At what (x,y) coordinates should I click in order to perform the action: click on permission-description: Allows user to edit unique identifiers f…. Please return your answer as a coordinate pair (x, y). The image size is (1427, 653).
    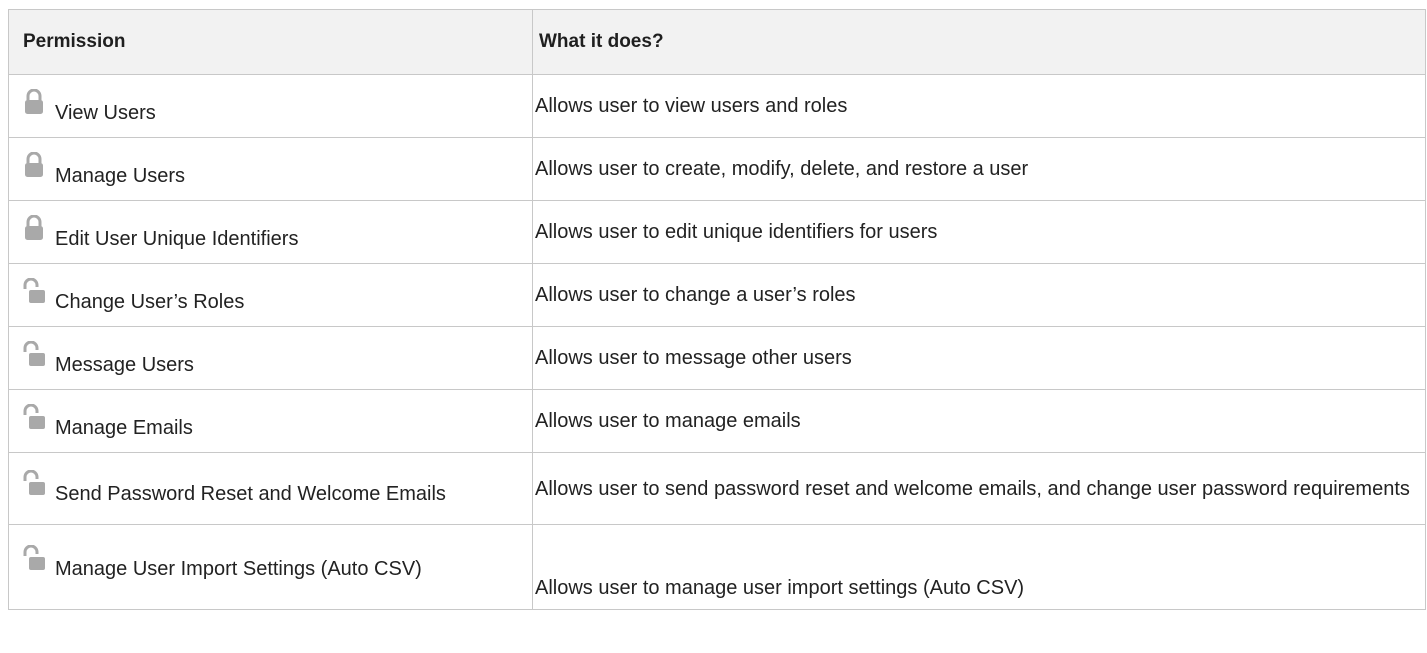
    Looking at the image, I should click on (736, 232).